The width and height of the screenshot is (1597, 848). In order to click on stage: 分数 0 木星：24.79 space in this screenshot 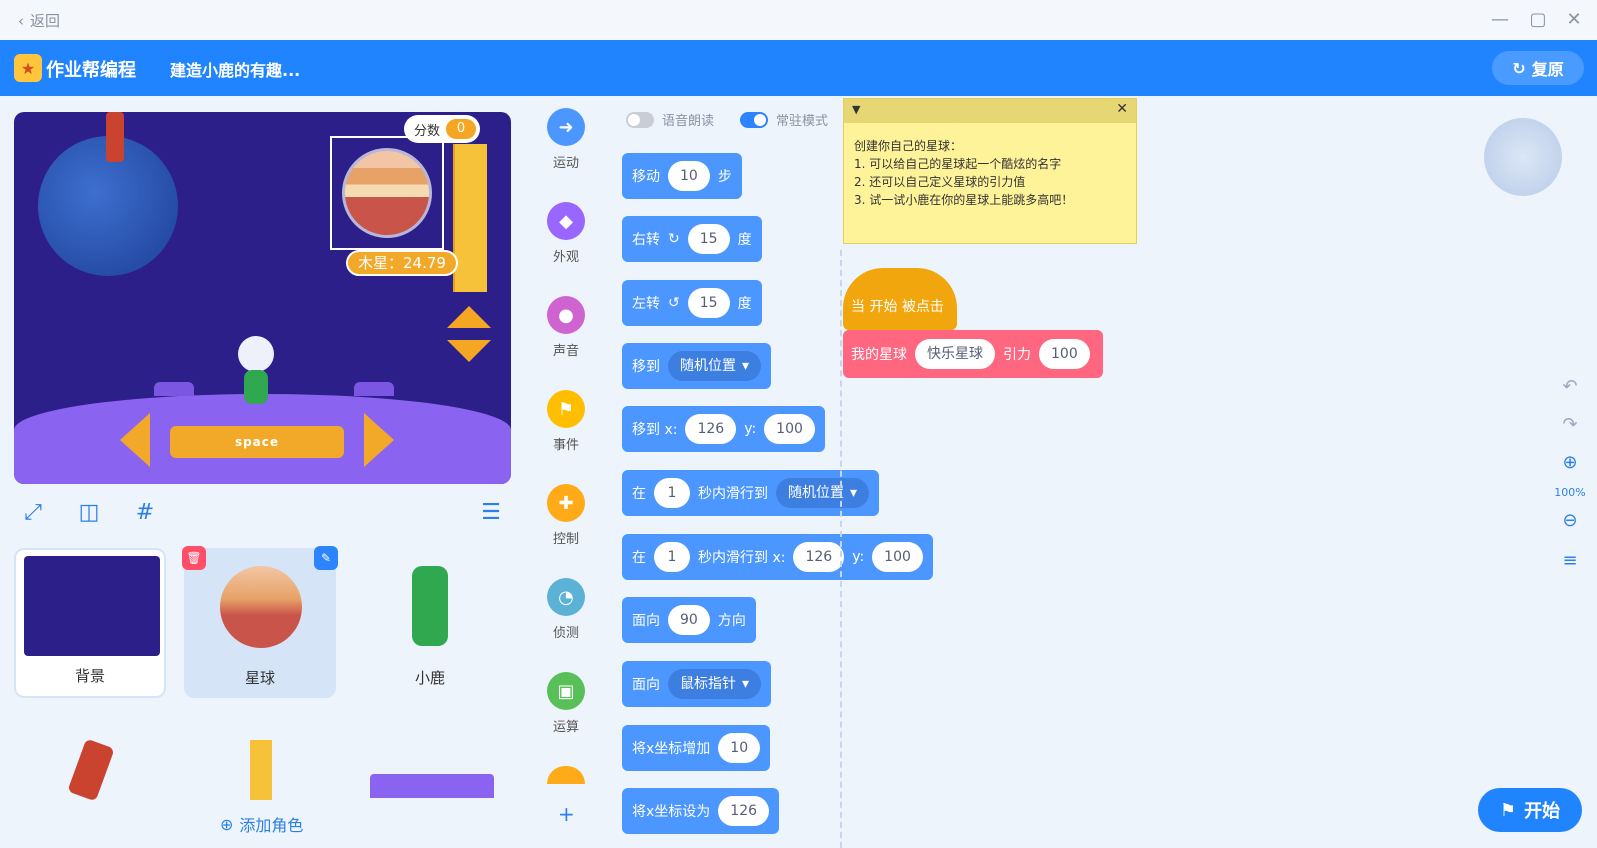, I will do `click(262, 298)`.